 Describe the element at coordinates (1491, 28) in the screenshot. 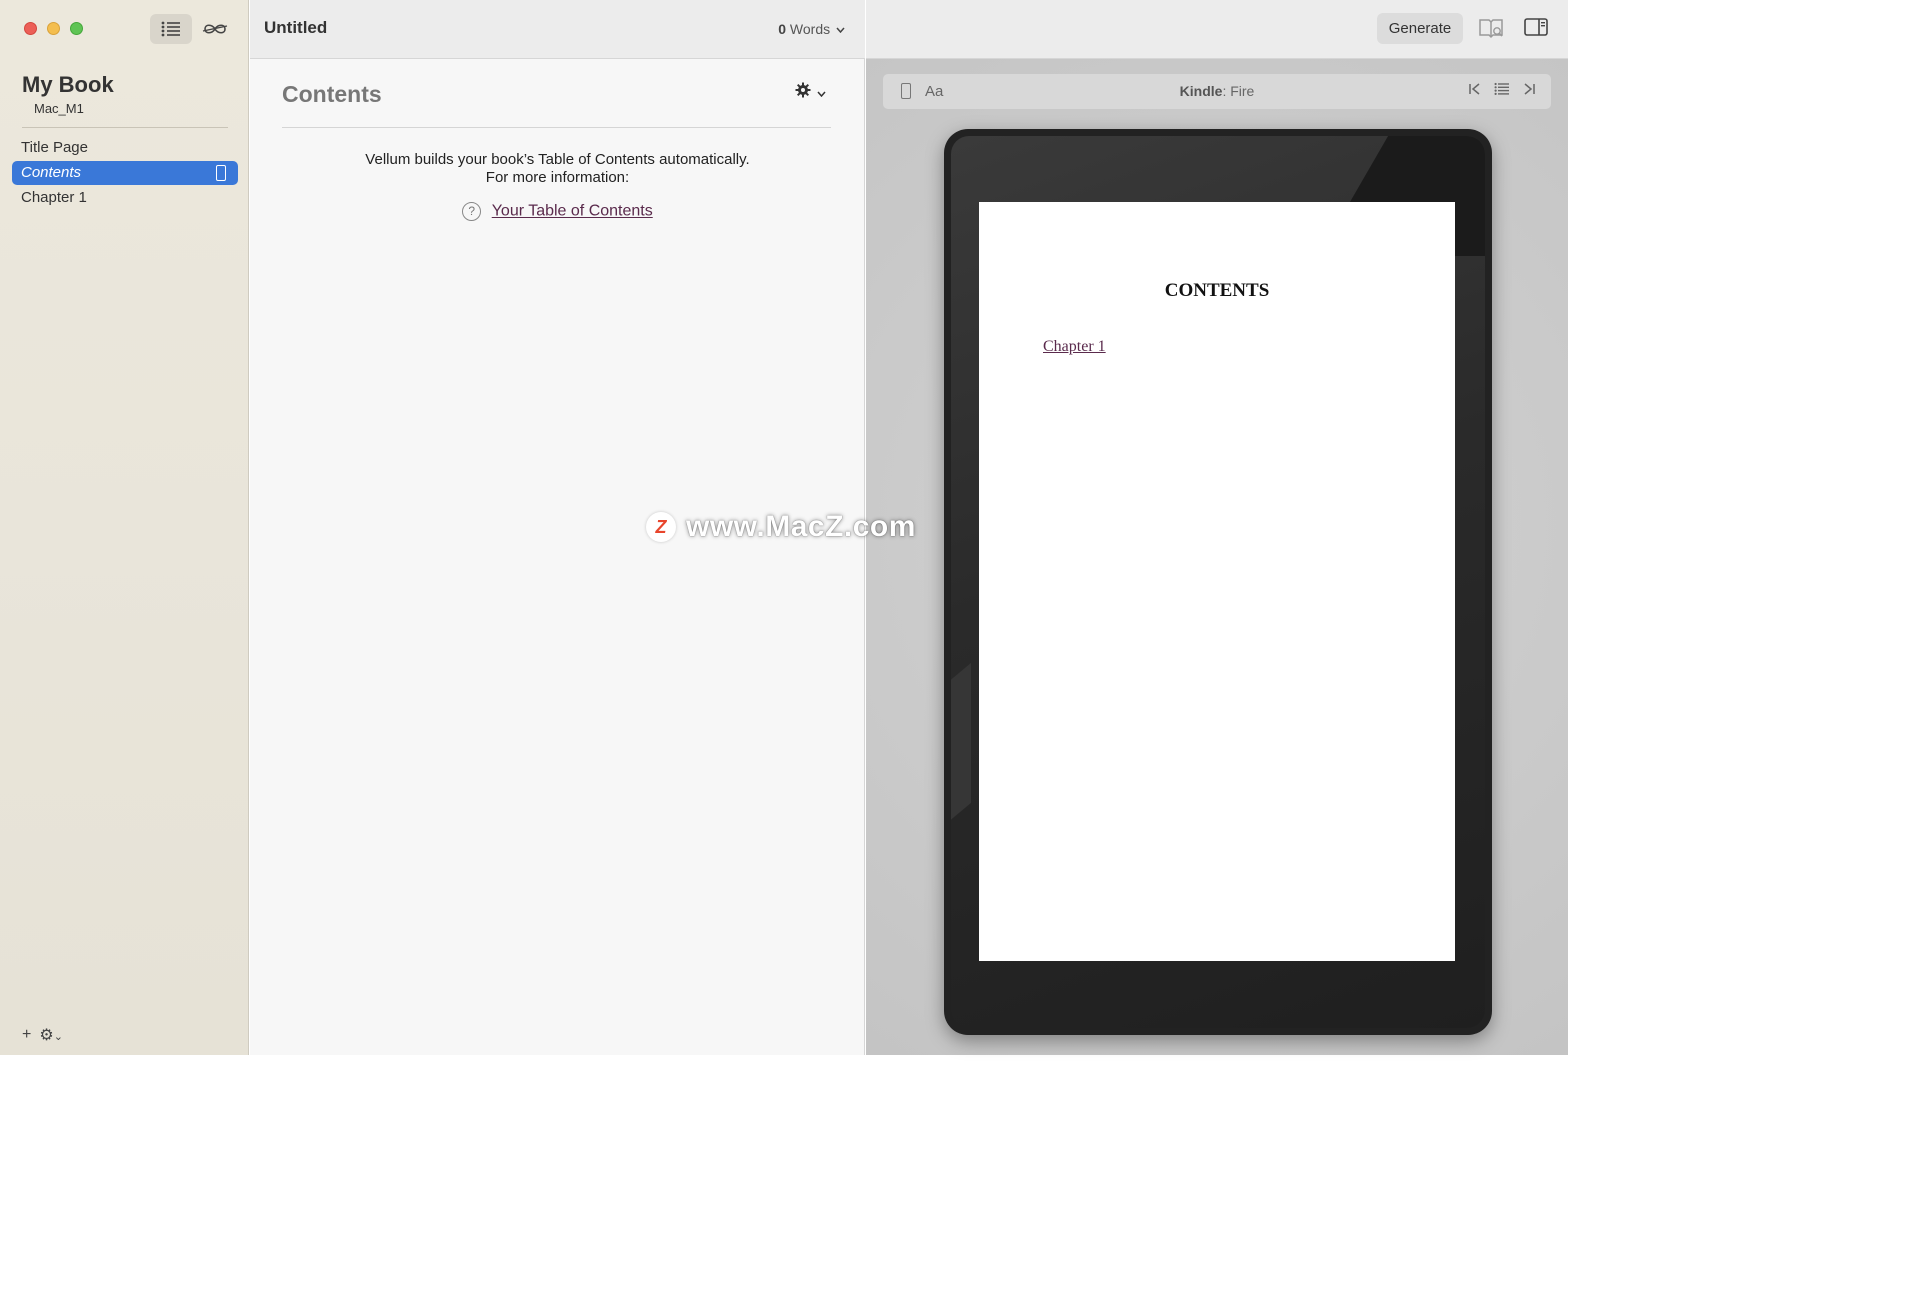

I see `book-preview-icon` at that location.